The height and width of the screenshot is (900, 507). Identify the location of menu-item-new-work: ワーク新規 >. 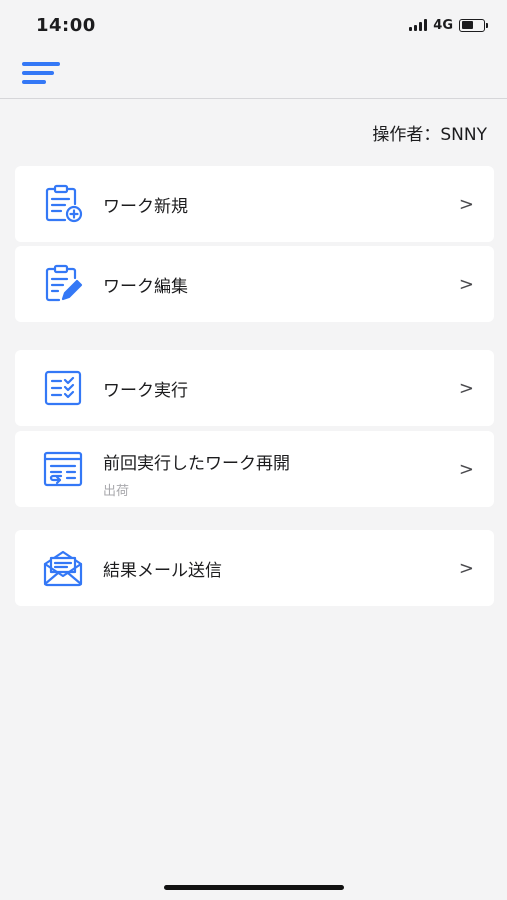
(254, 204).